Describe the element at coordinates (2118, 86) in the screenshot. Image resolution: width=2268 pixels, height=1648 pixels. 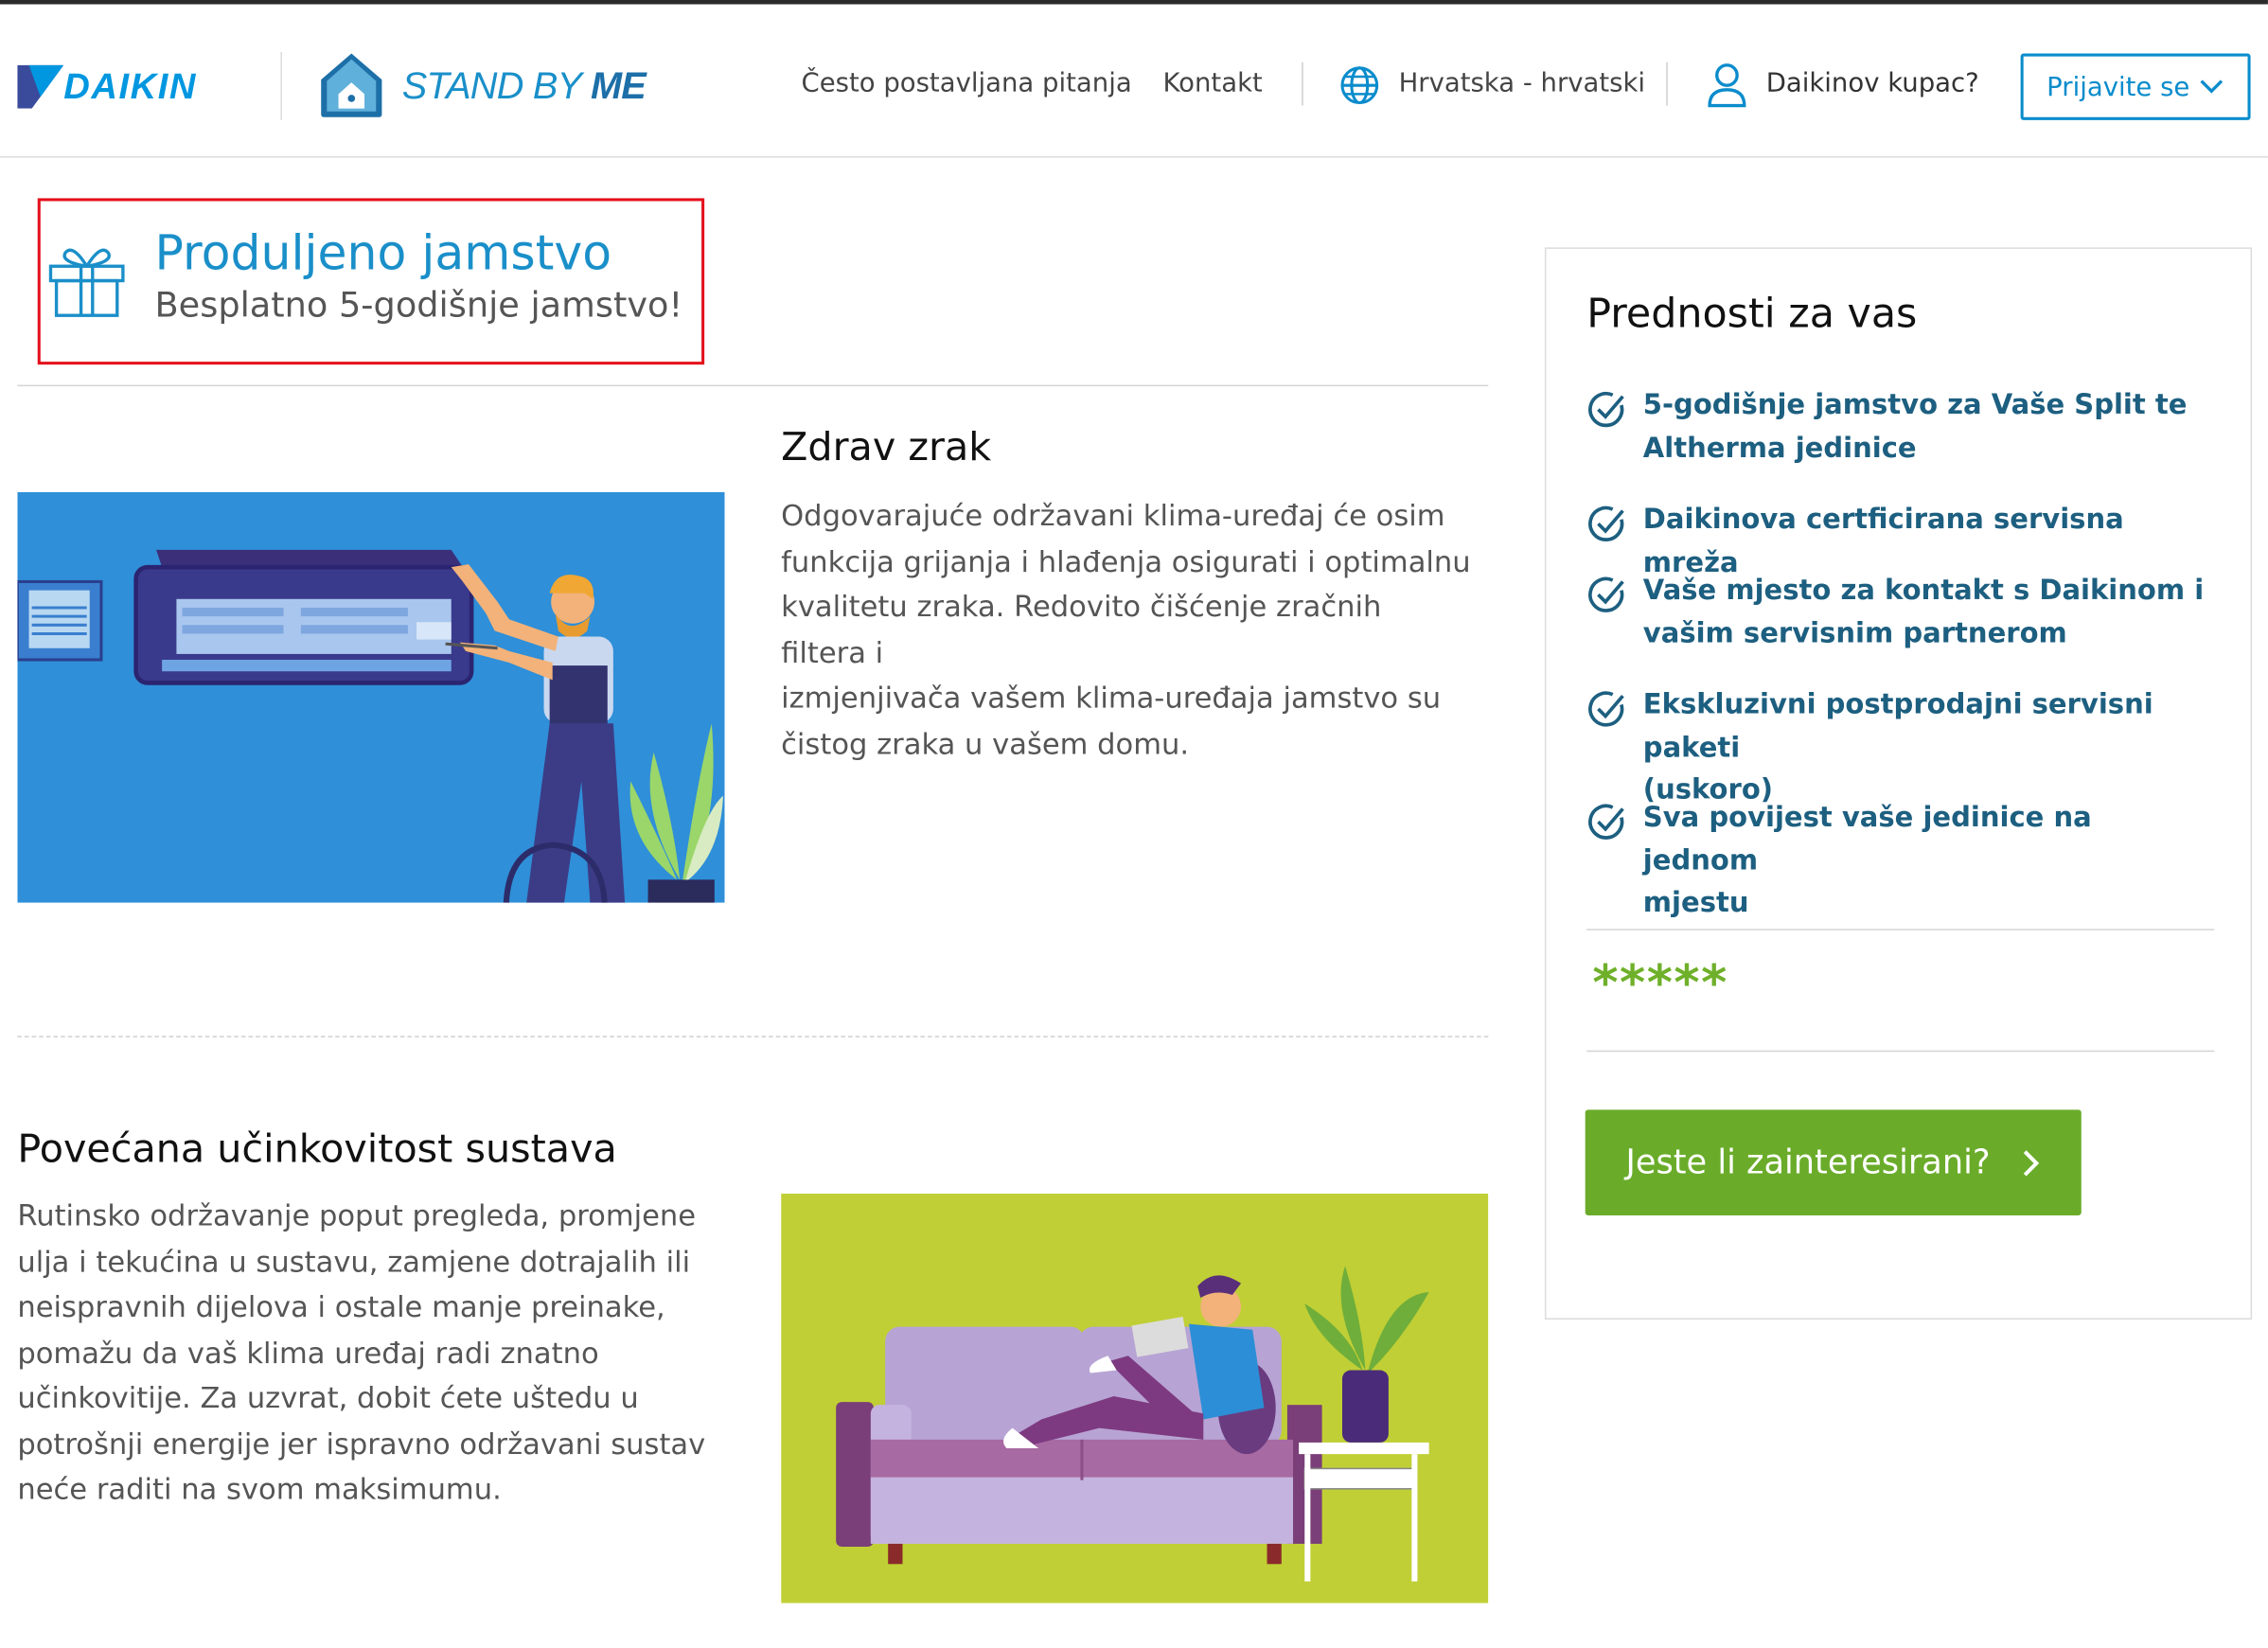
I see `login-button-label: Prijavite se` at that location.